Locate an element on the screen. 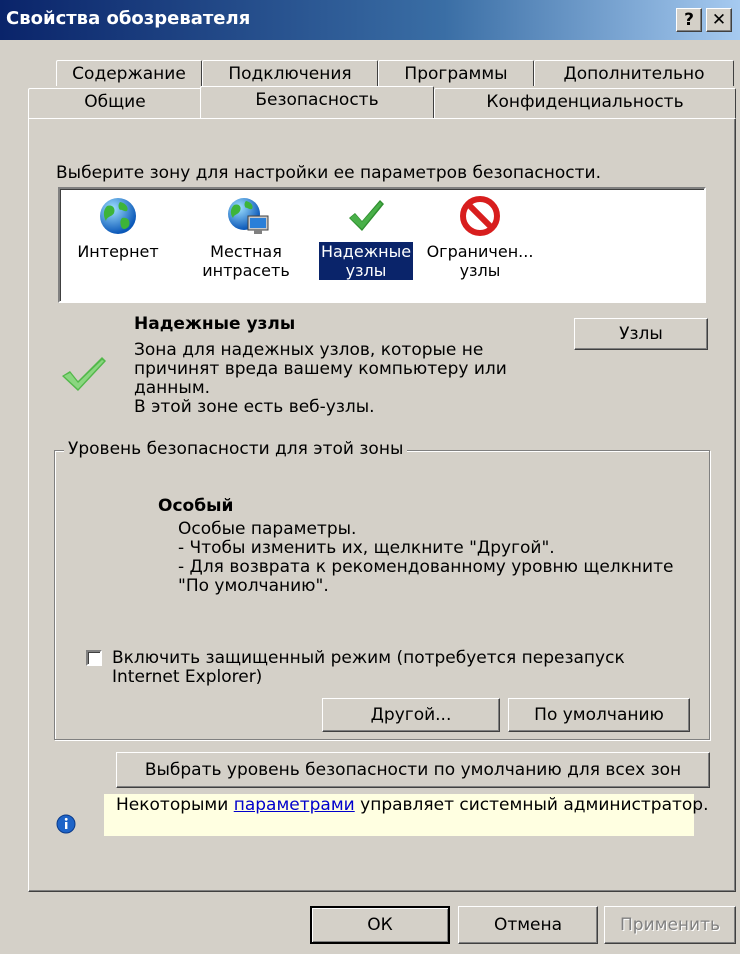 The height and width of the screenshot is (954, 740). globe-icon is located at coordinates (118, 216).